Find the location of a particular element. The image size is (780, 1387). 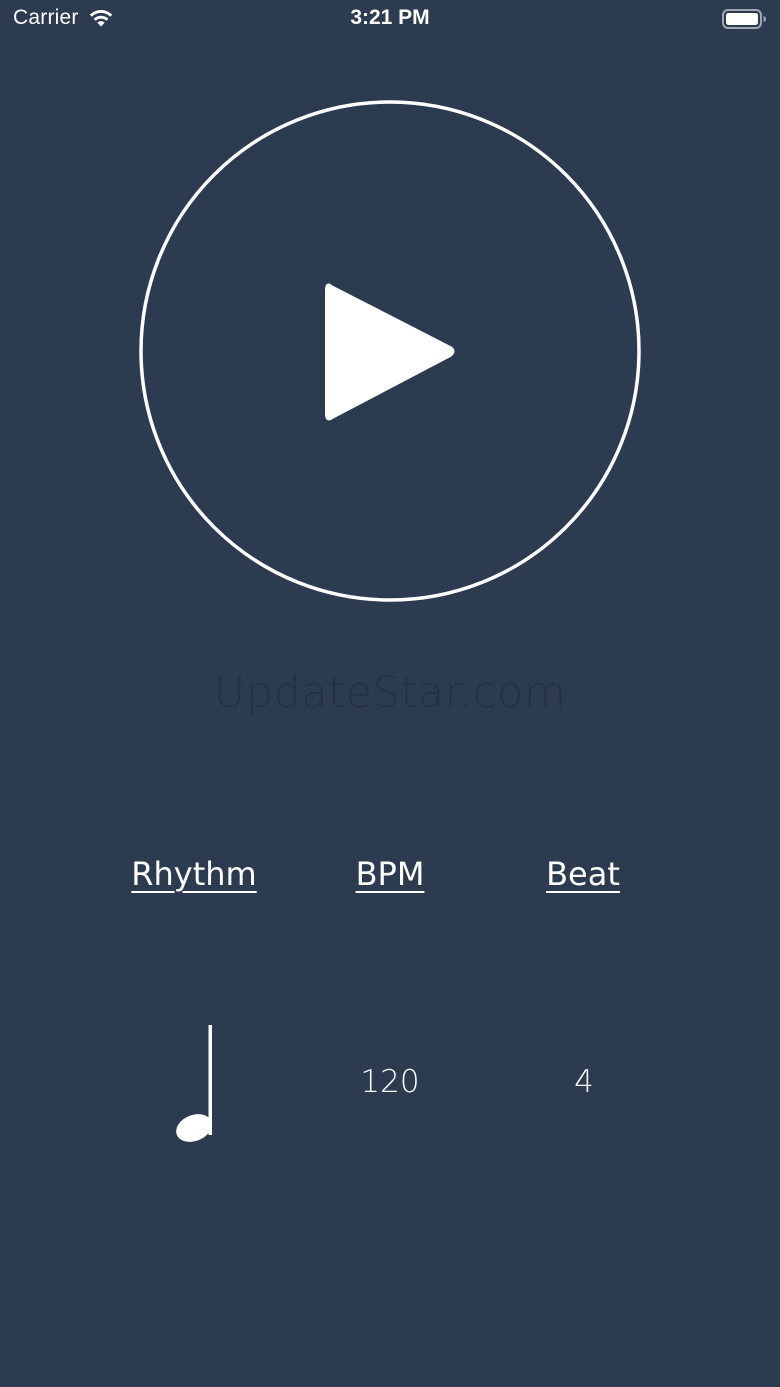

play-icon is located at coordinates (390, 352).